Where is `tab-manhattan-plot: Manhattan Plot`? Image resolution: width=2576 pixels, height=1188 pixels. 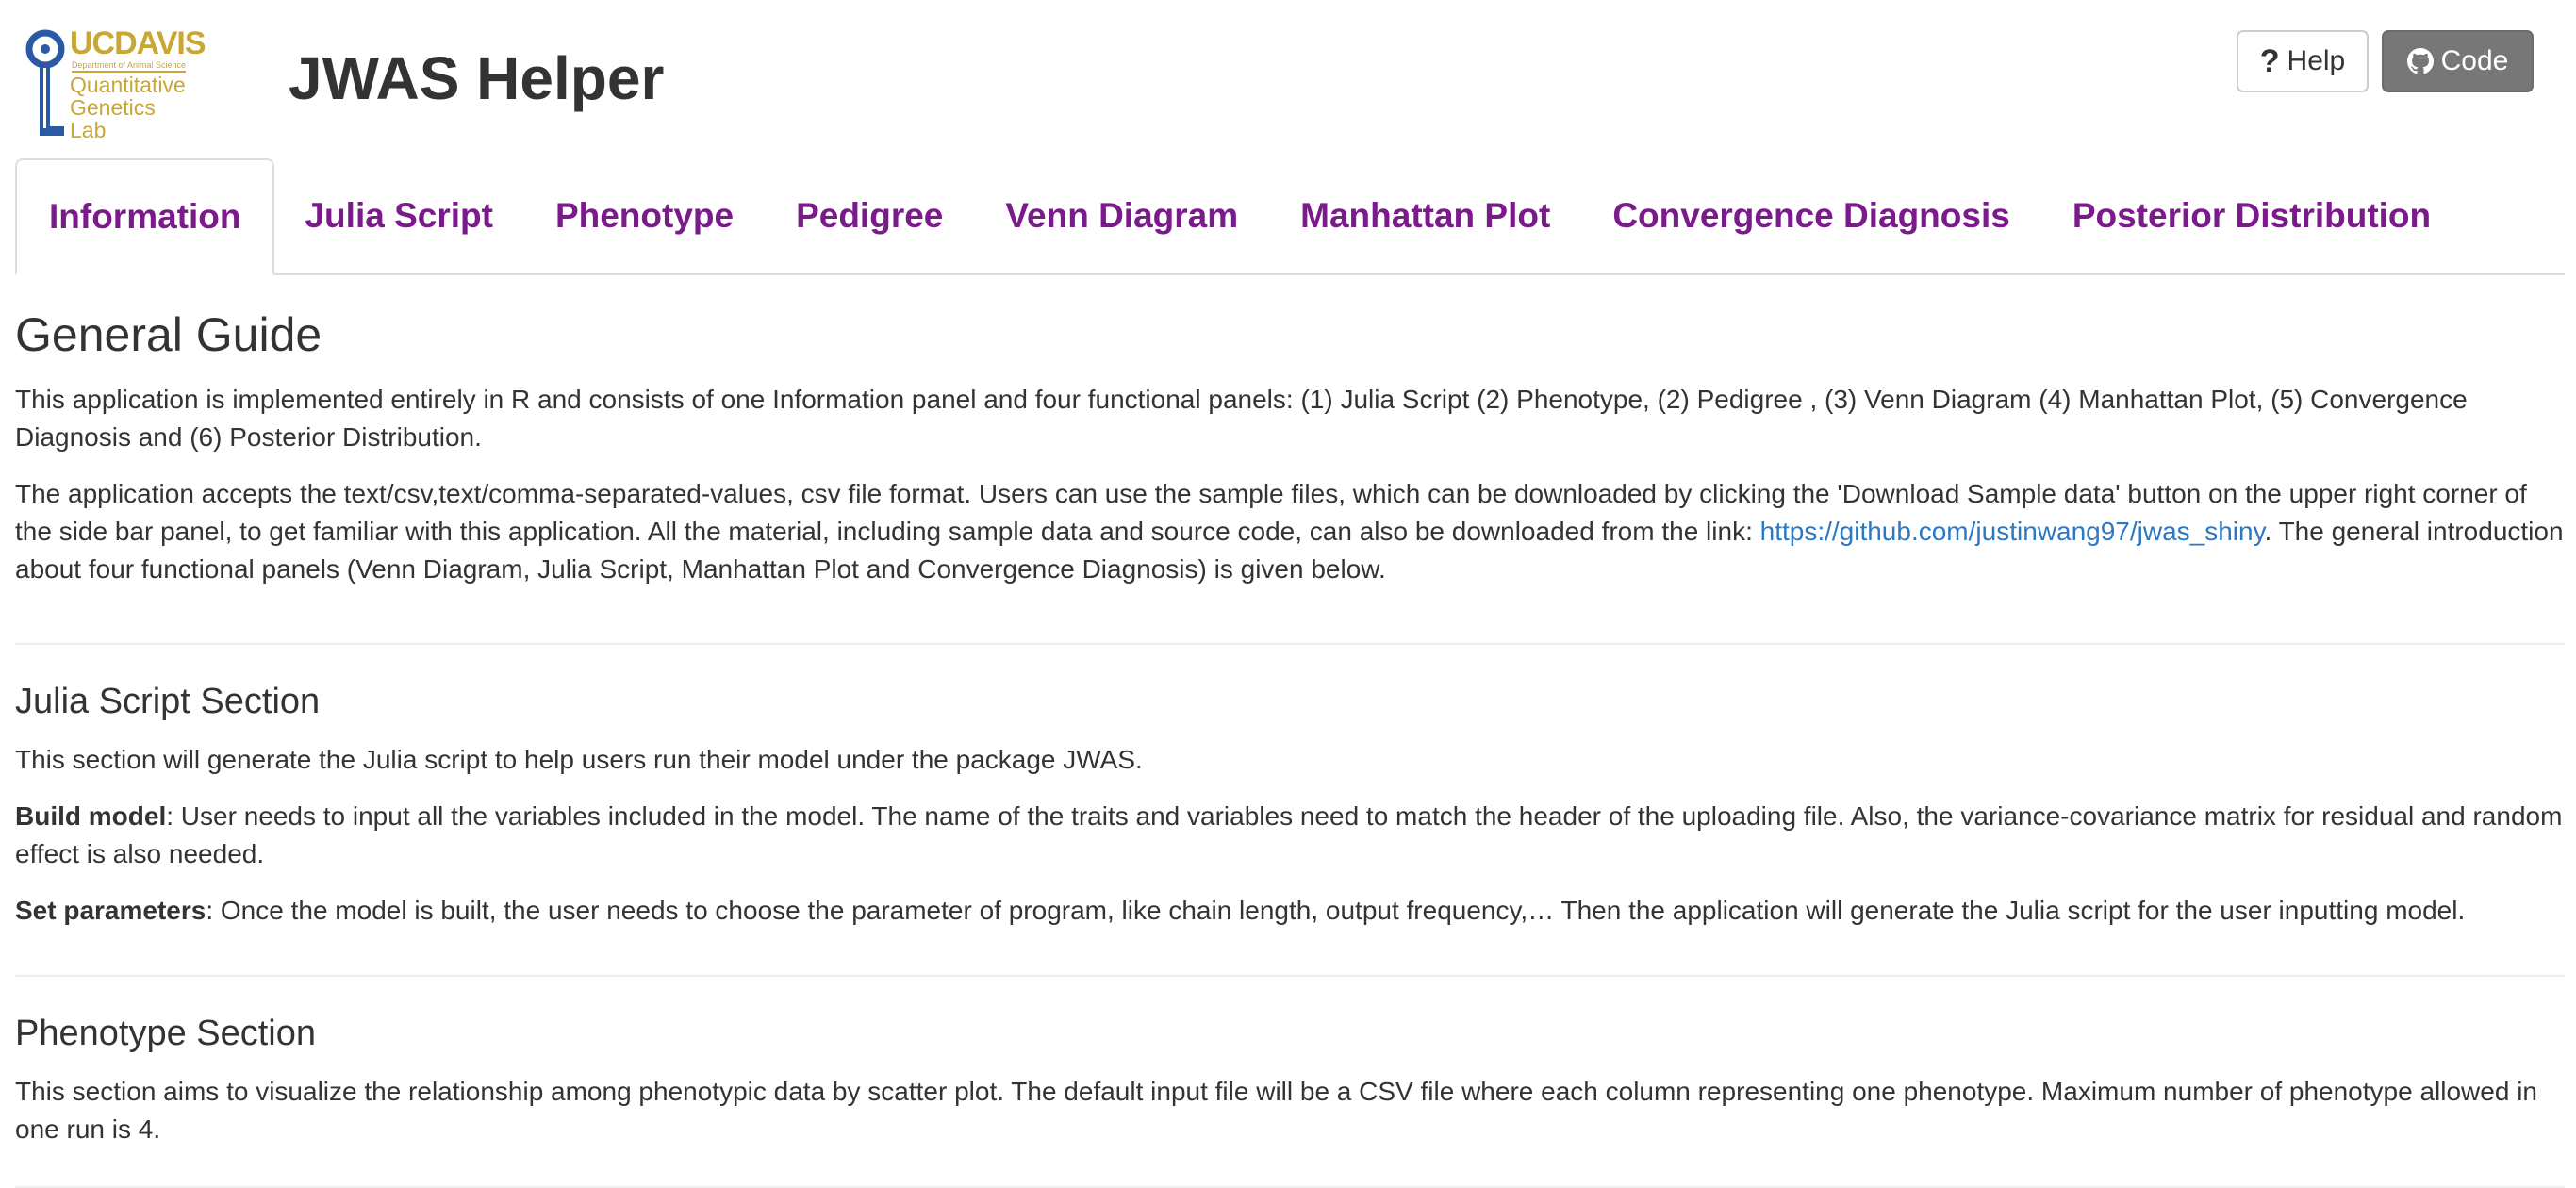 tab-manhattan-plot: Manhattan Plot is located at coordinates (1425, 215).